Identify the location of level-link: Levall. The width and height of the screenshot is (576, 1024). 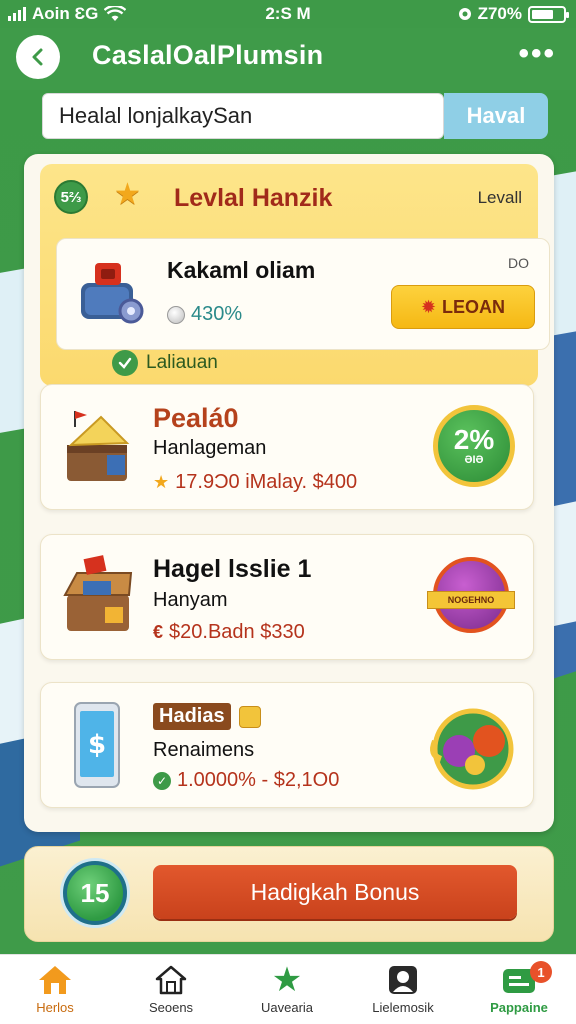
(500, 198).